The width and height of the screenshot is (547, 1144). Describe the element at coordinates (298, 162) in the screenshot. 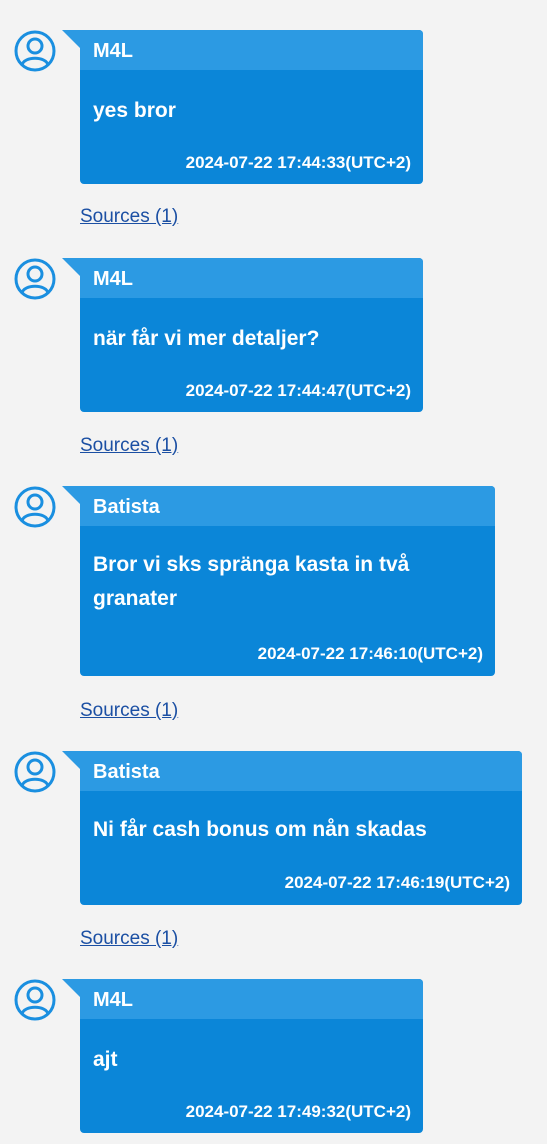

I see `message-timestamp: 2024-07-22 17:44:33(UTC+2)` at that location.